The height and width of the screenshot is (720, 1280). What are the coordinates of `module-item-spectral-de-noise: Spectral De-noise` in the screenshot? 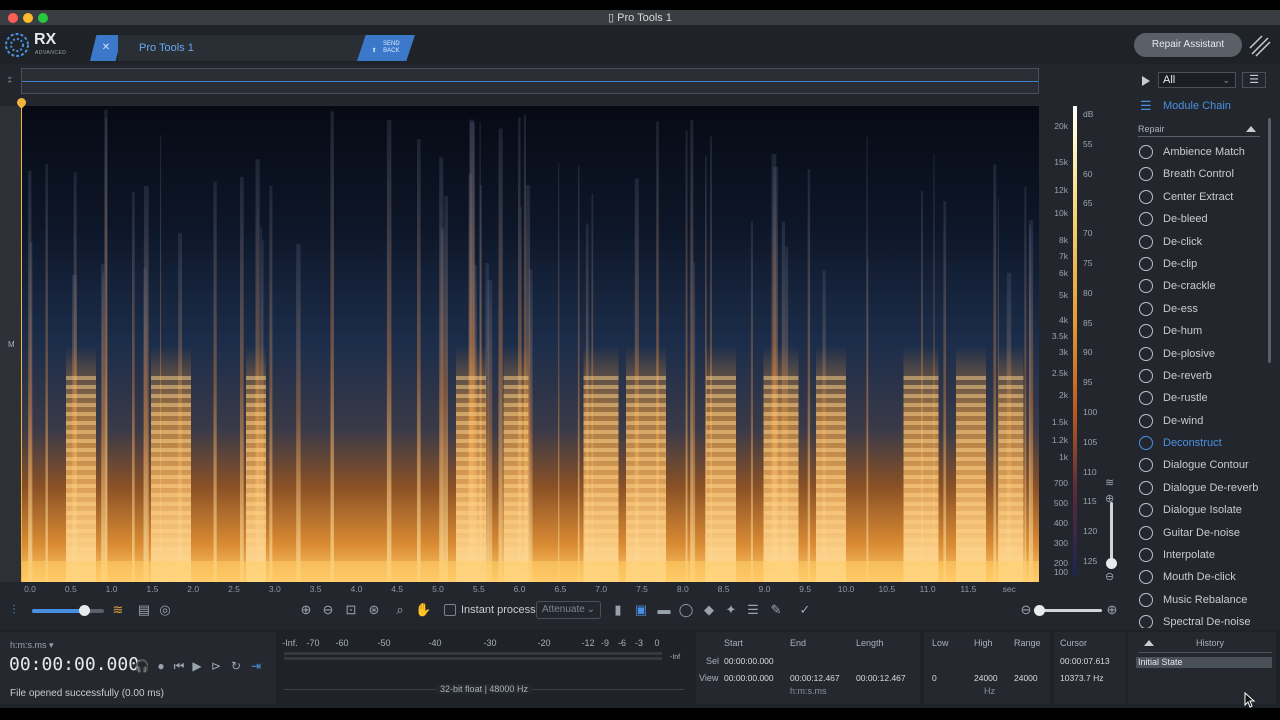 It's located at (1202, 620).